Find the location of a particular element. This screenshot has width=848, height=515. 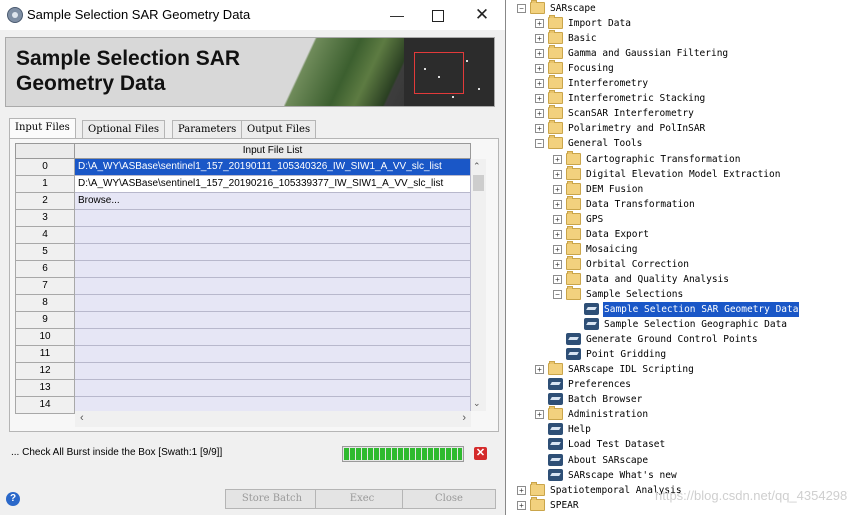

scroll-right-icon: › is located at coordinates (464, 418).